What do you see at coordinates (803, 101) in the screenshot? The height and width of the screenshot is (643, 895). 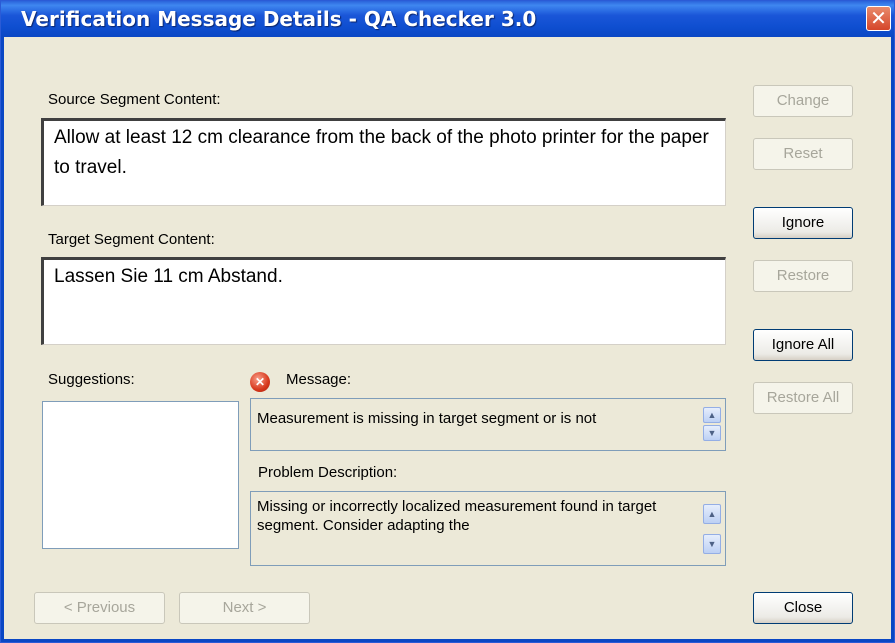 I see `change-button: Change` at bounding box center [803, 101].